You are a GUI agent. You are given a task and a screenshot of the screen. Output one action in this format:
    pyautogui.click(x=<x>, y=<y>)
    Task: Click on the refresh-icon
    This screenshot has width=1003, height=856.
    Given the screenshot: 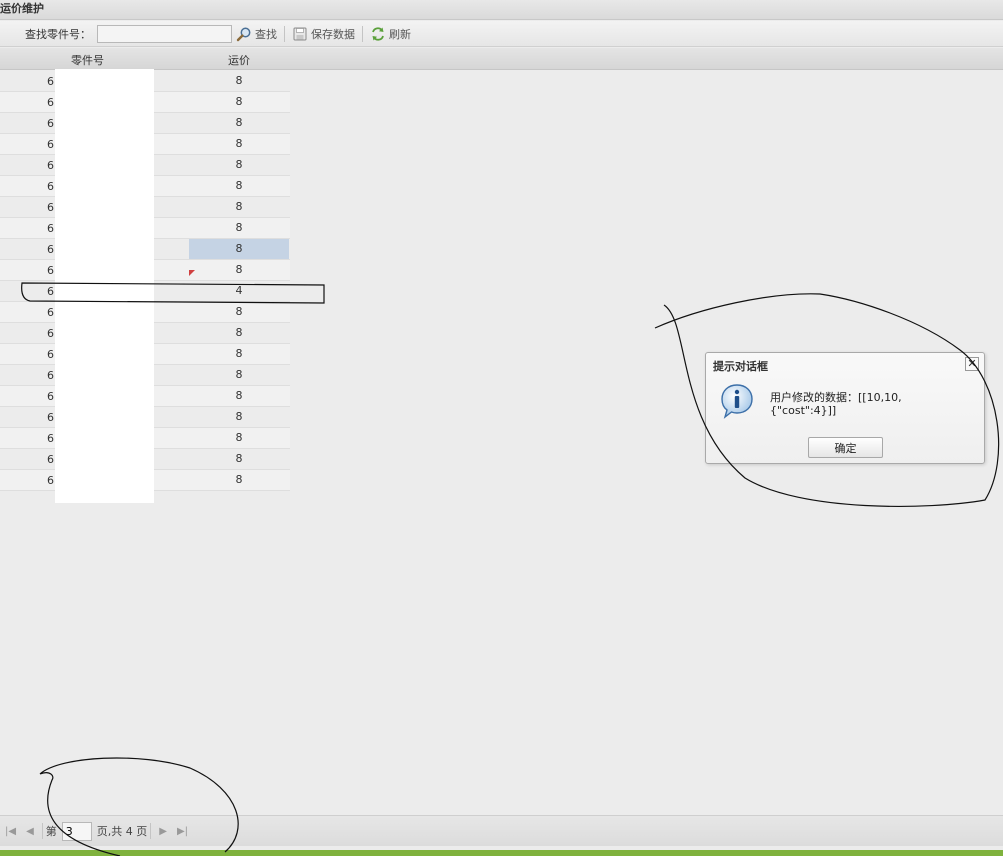 What is the action you would take?
    pyautogui.click(x=378, y=33)
    